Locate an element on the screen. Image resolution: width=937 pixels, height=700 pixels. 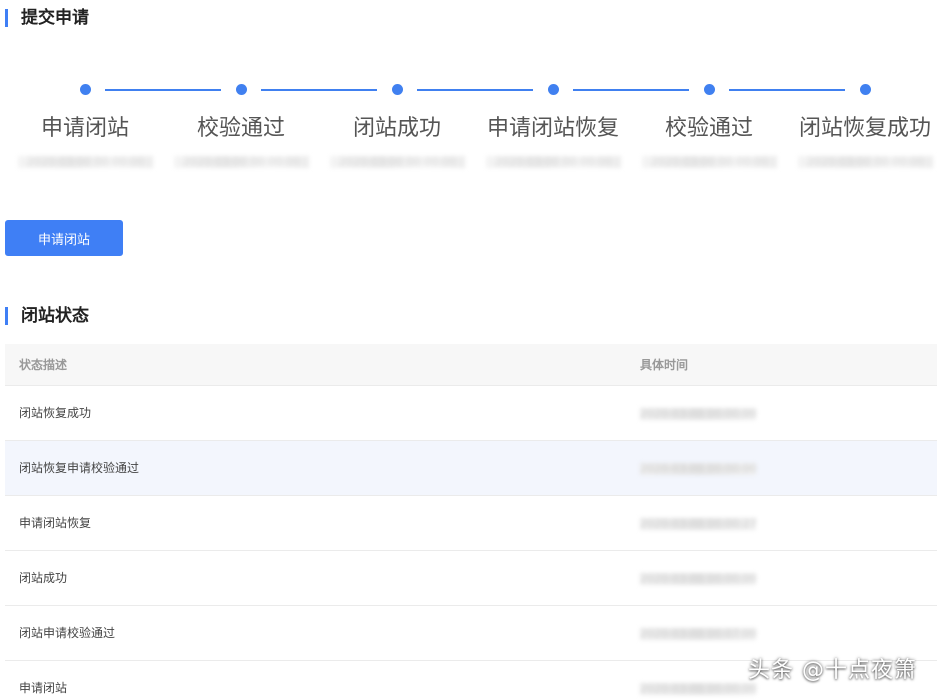
row-description: 闭站恢复成功 is located at coordinates (55, 413).